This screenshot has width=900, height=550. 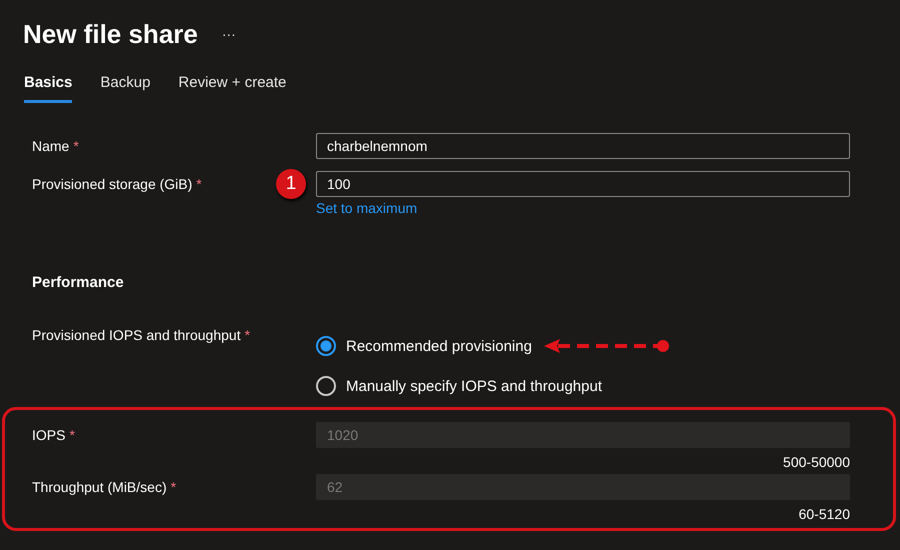 I want to click on field-label: Name, so click(x=51, y=146).